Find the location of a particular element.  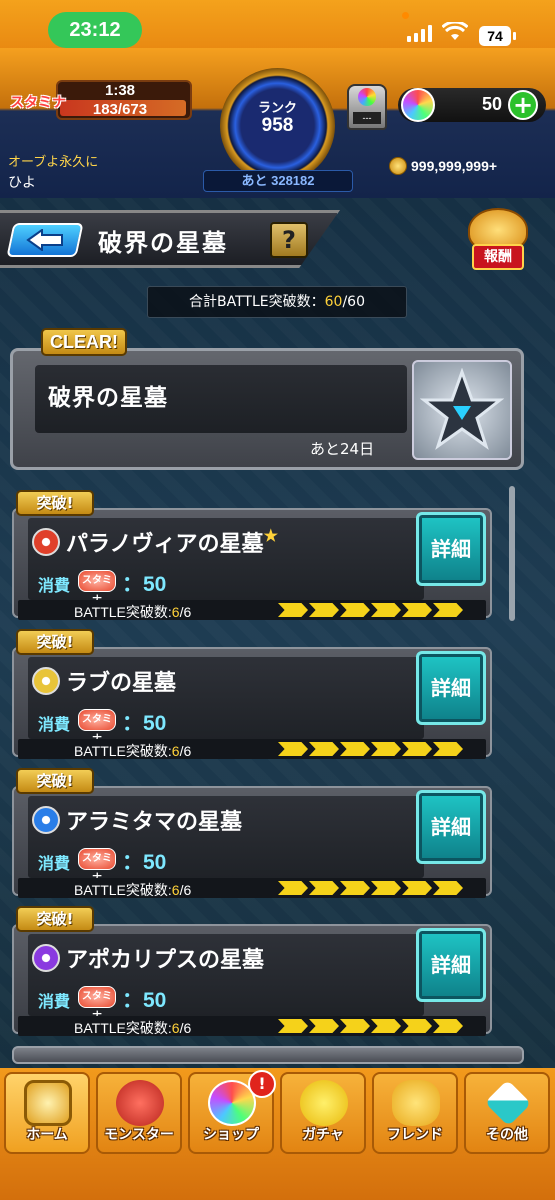

clear-badge: CLEAR! is located at coordinates (84, 342).